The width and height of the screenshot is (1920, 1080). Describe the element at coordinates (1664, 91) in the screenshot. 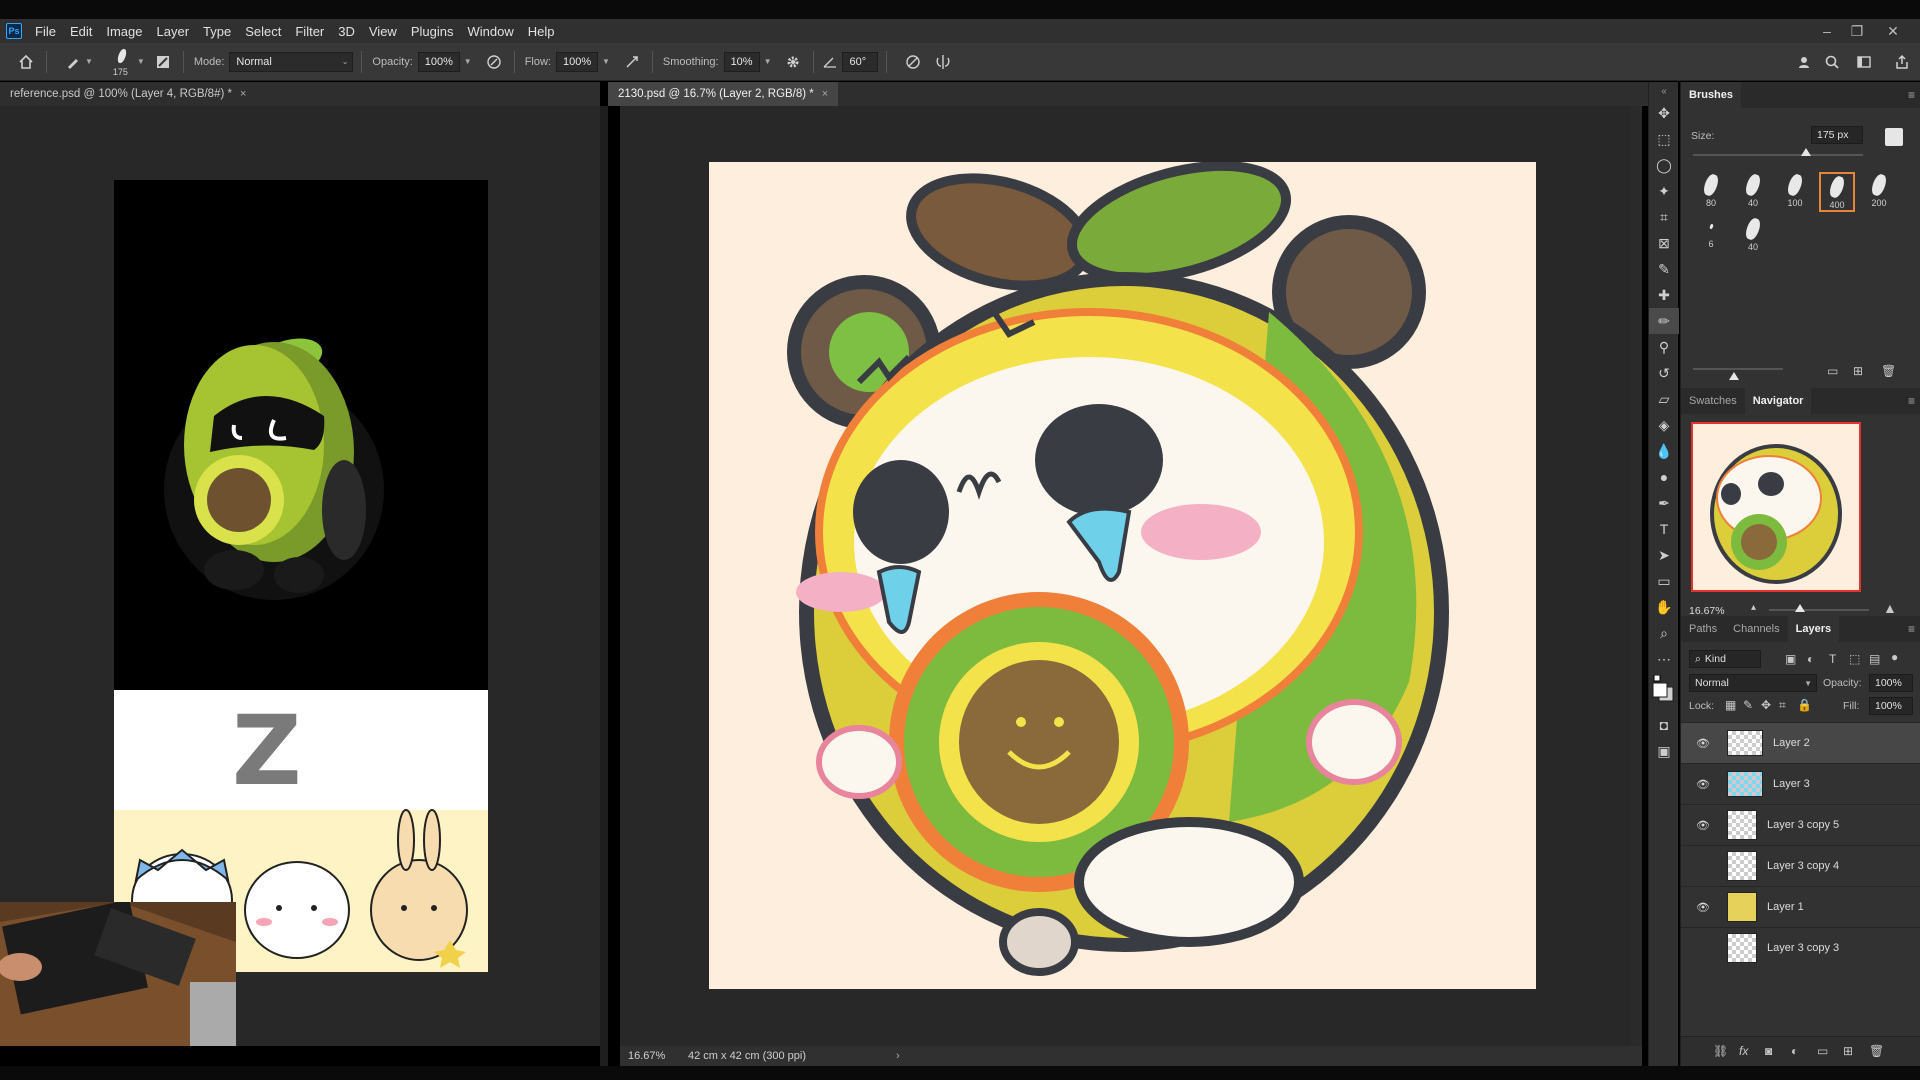

I see `collapse-panels-icon: «` at that location.